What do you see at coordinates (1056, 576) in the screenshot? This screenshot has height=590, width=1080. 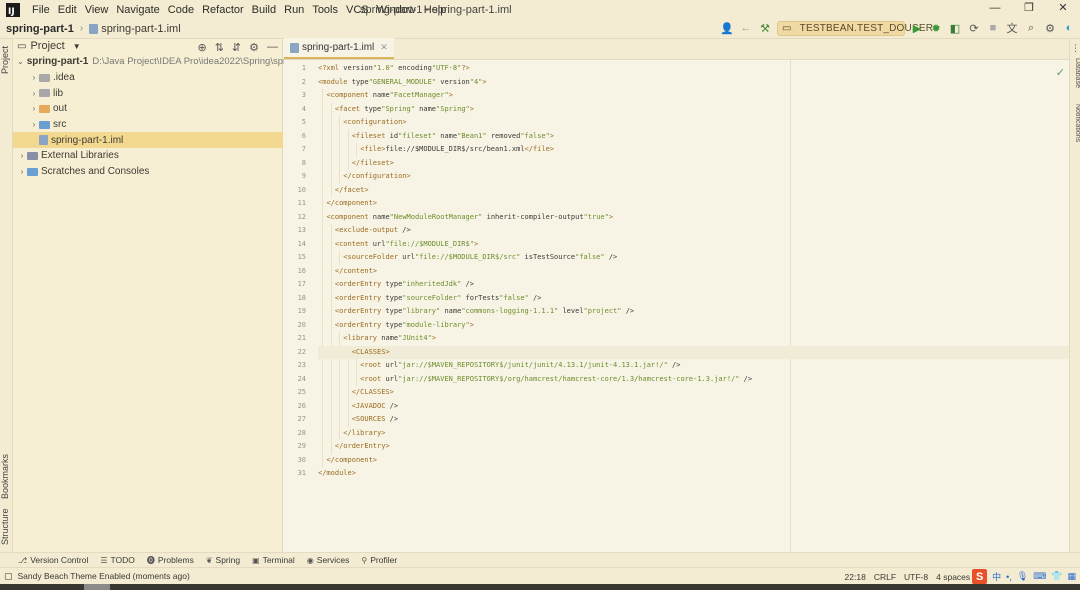 I see `skin-shirt-icon: 👕` at bounding box center [1056, 576].